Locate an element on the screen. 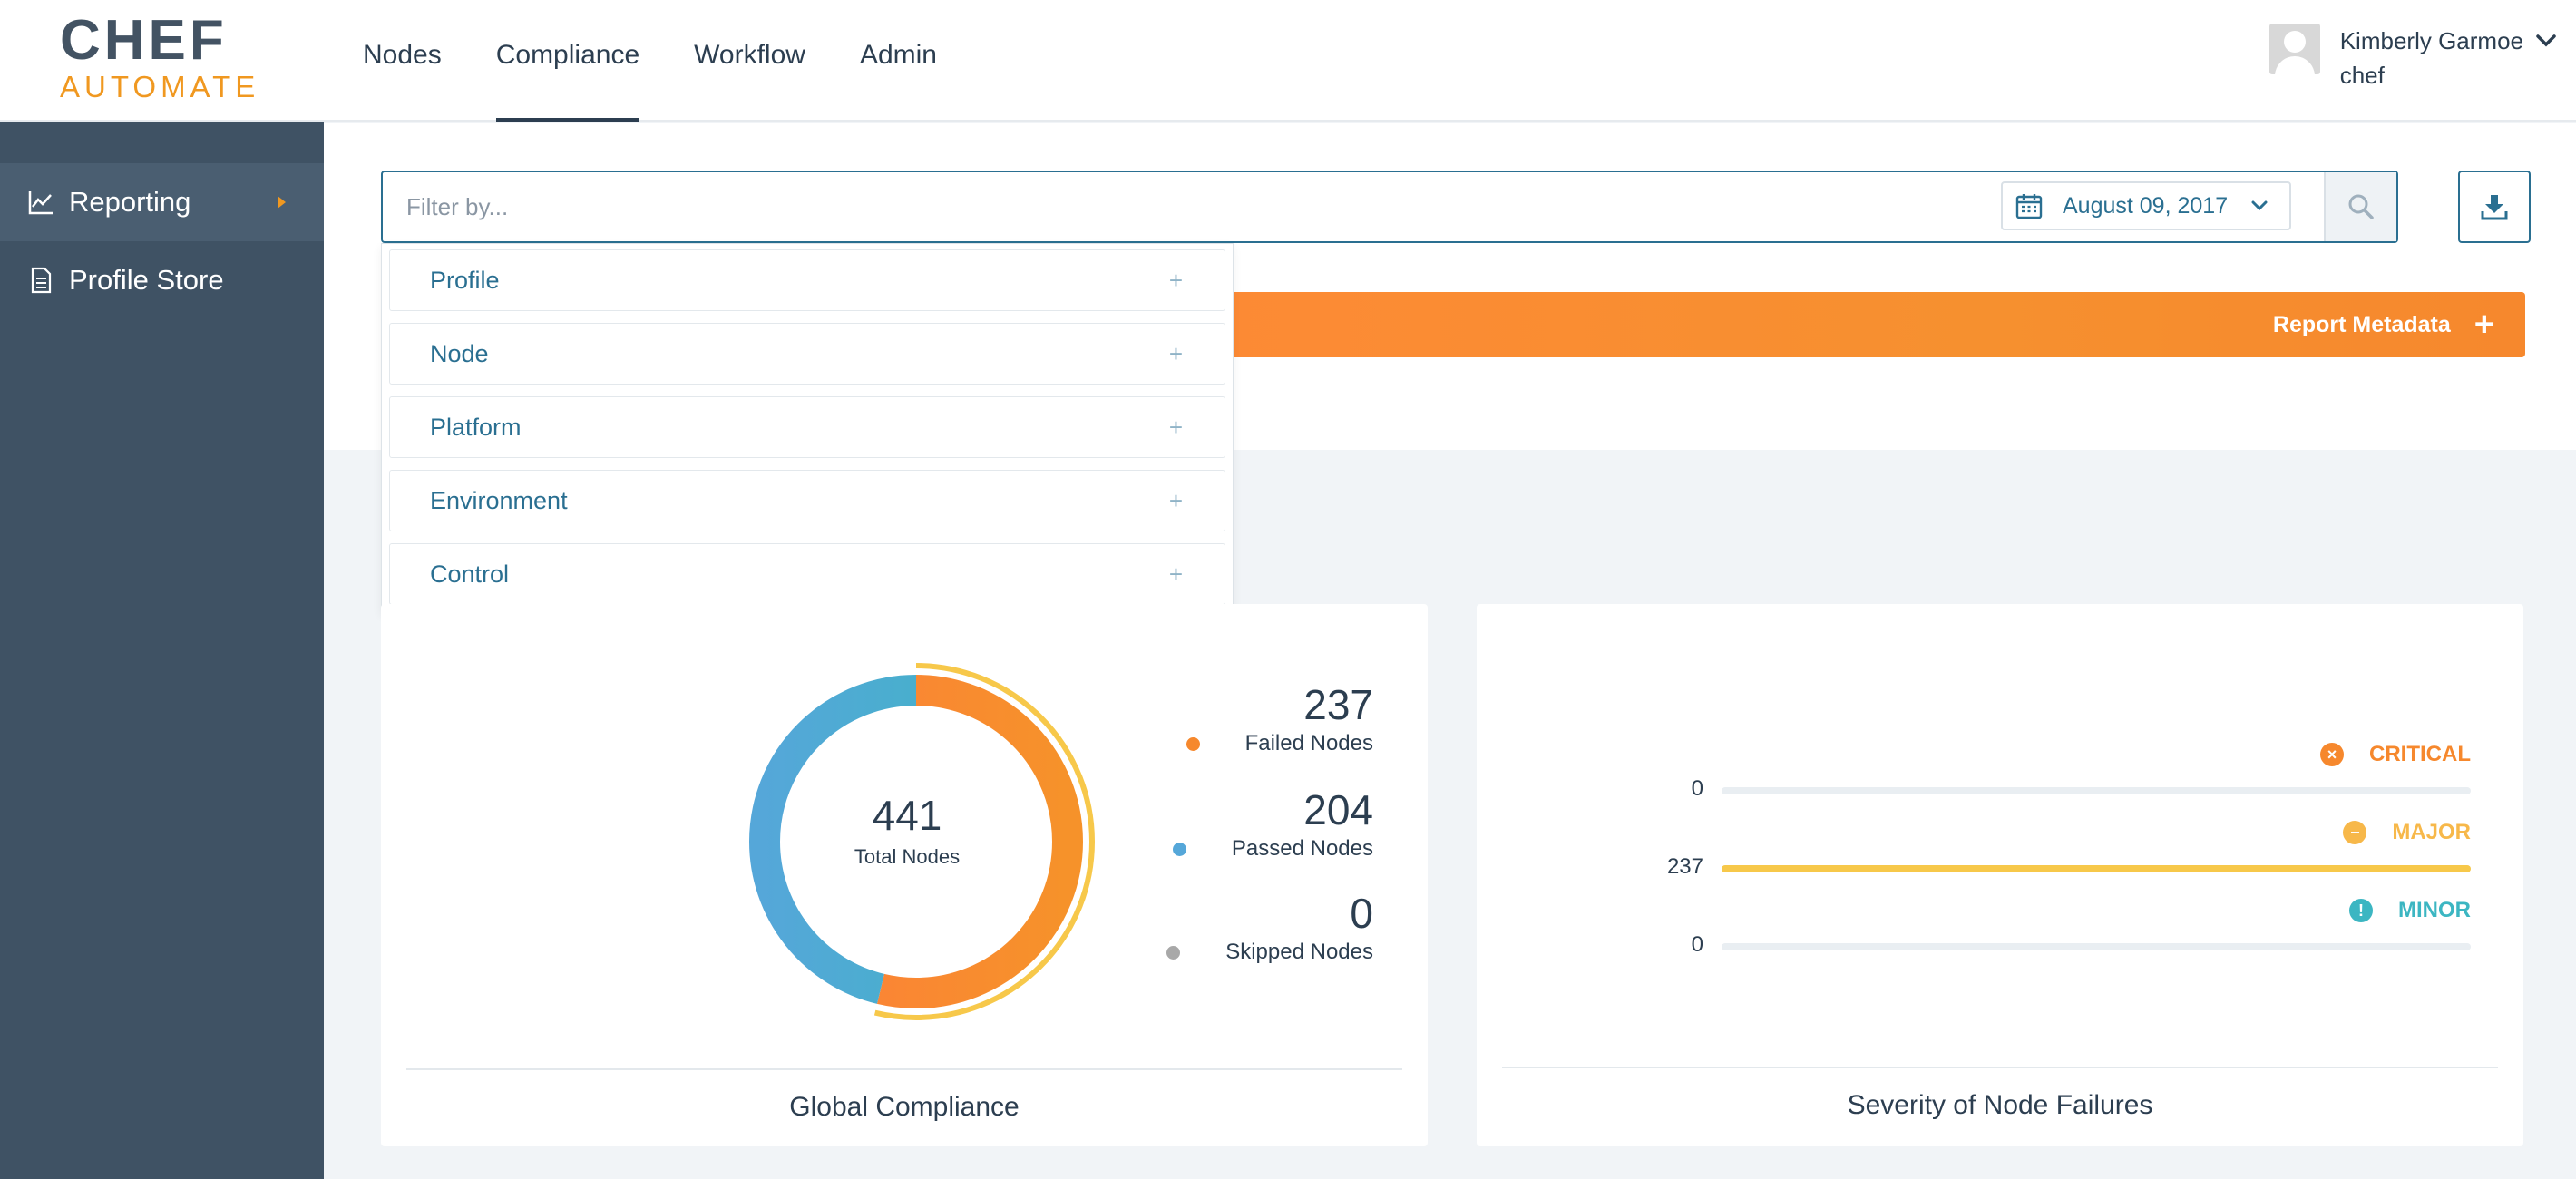 The image size is (2576, 1179). nav-admin: Admin is located at coordinates (898, 61).